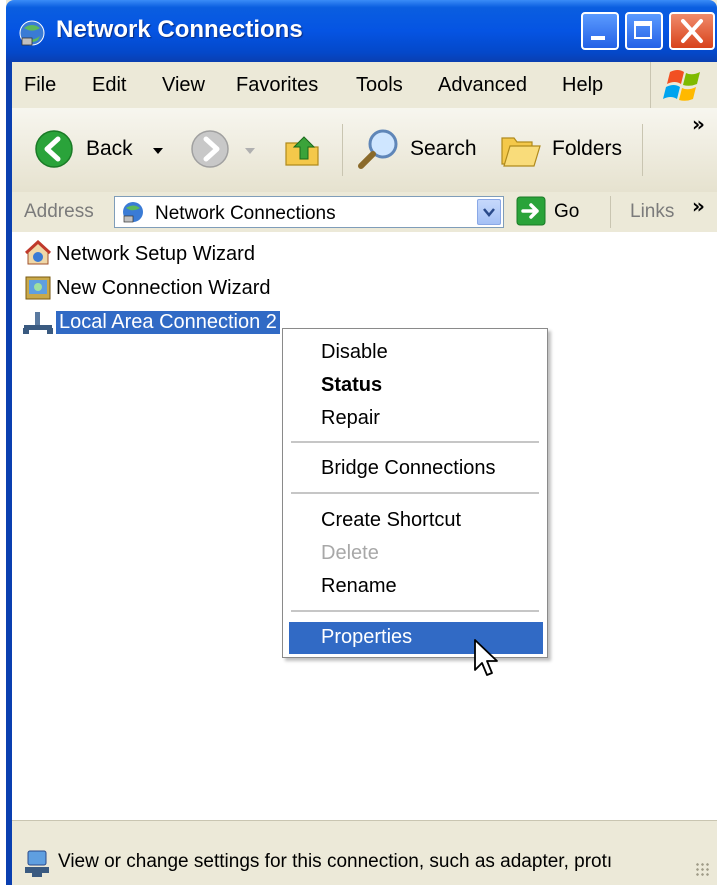  What do you see at coordinates (168, 322) in the screenshot?
I see `item-label: Local Area Connection 2` at bounding box center [168, 322].